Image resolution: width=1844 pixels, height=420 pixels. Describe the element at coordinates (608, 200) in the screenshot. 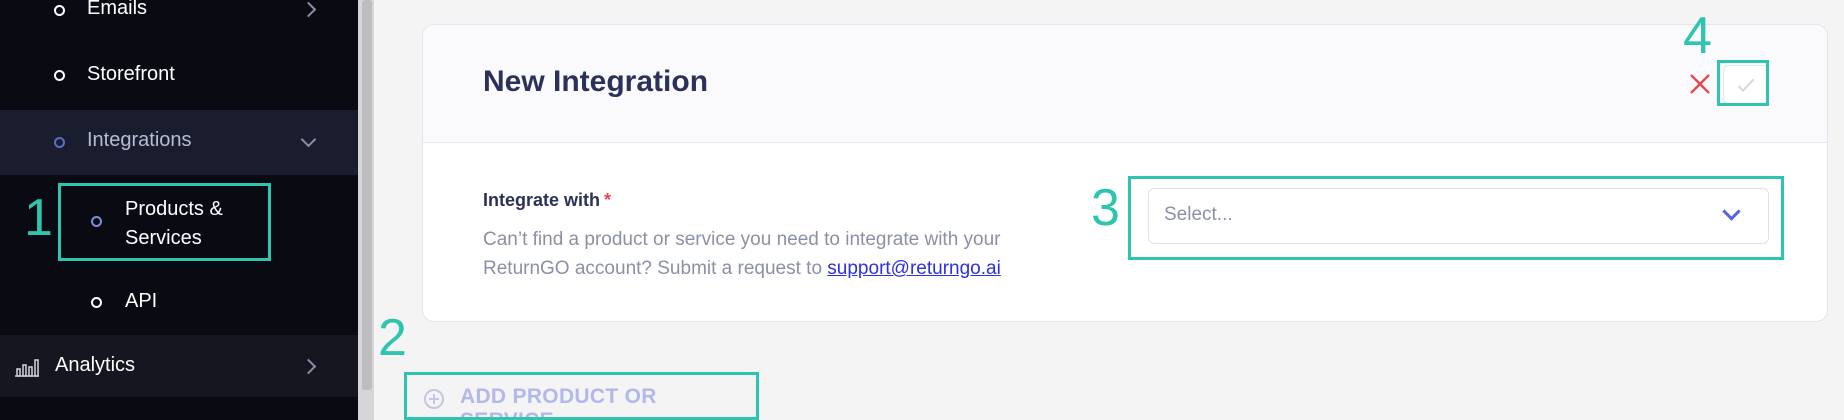

I see `required-asterisk: *` at that location.